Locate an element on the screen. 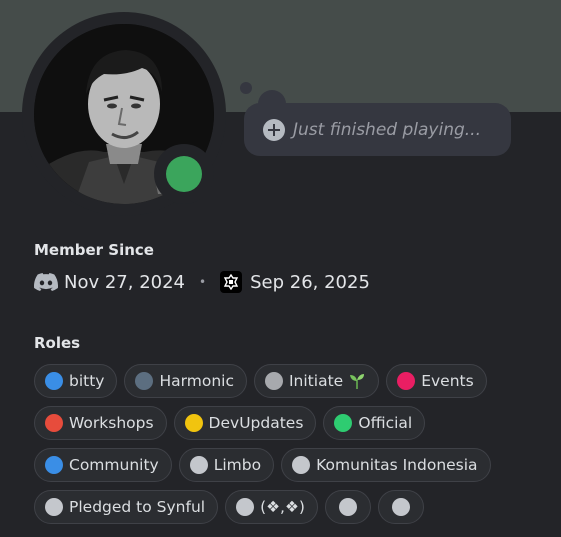 This screenshot has height=537, width=561. role-pill: Pledged to Synful is located at coordinates (126, 507).